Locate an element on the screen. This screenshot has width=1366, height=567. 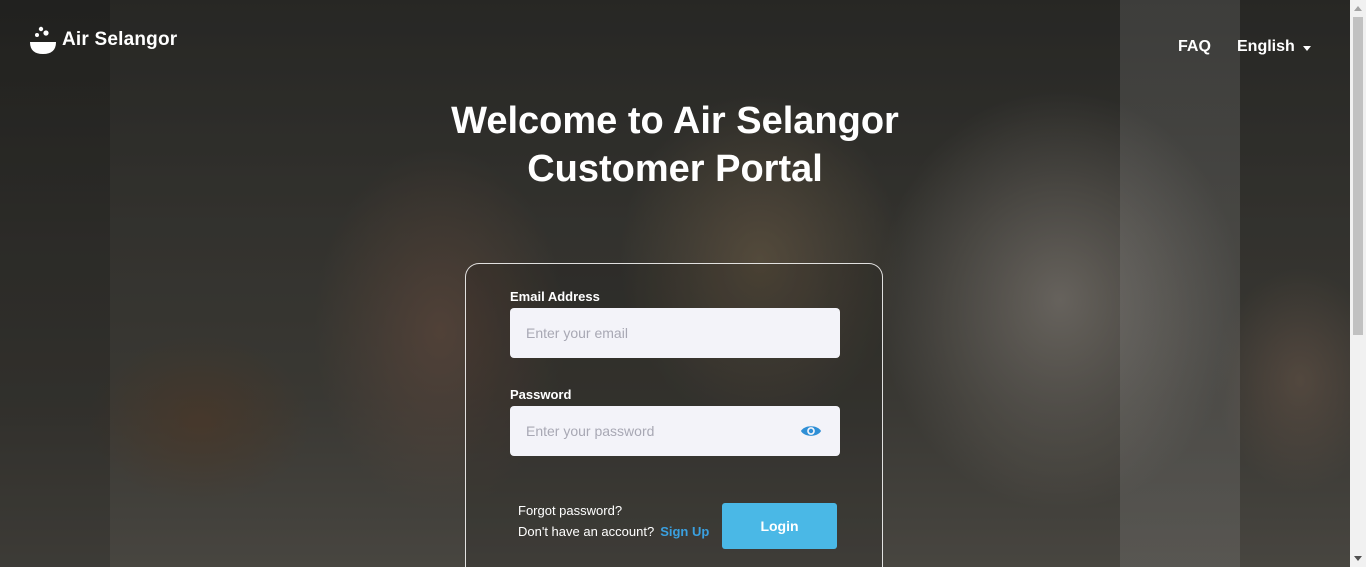
password-input is located at coordinates (675, 431).